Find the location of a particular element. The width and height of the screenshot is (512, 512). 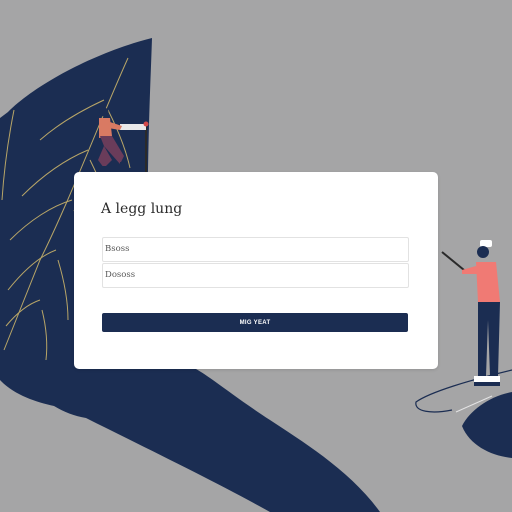

first-field-placeholder: Bsoss is located at coordinates (117, 249).